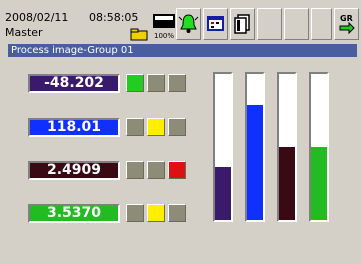 The height and width of the screenshot is (264, 361). I want to click on window-button, so click(242, 24).